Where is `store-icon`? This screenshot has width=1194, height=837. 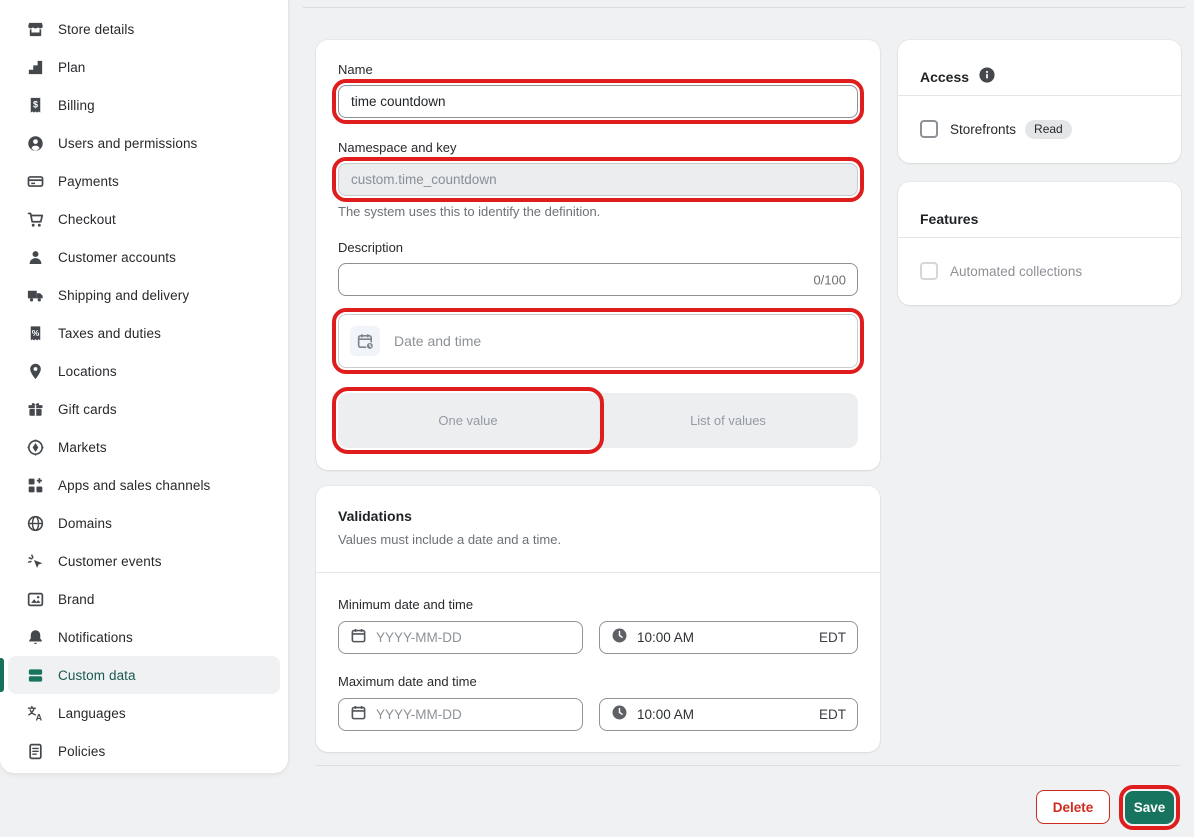
store-icon is located at coordinates (35, 29).